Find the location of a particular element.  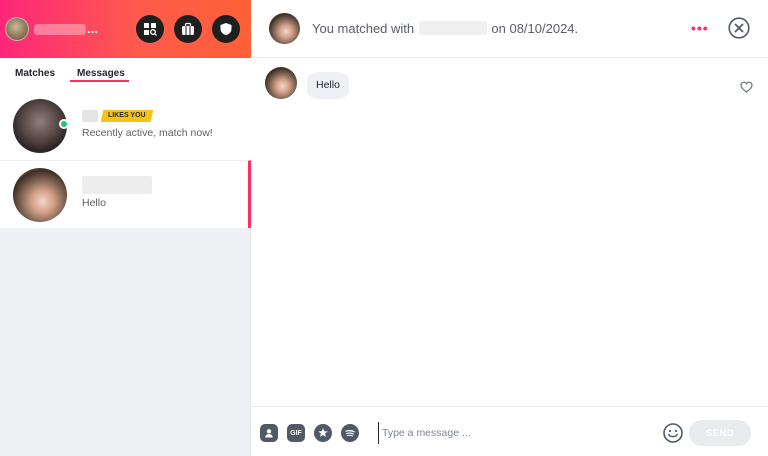

match-info: You matched with on 08/10/2024. is located at coordinates (445, 28).